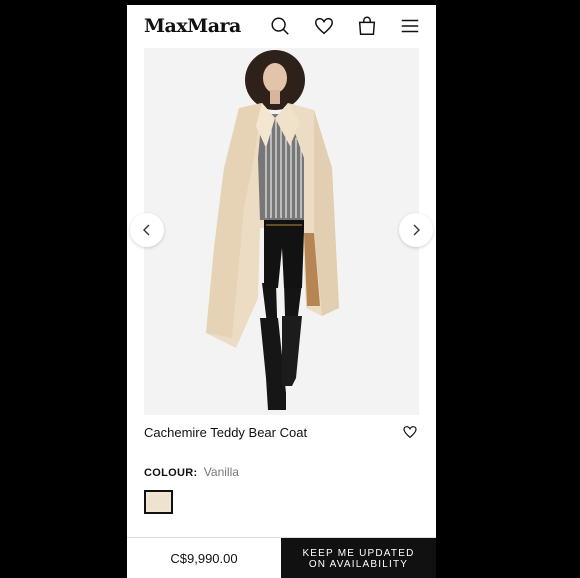  I want to click on cta-label: KEEP ME UPDATED ON AVAILABILITY, so click(358, 559).